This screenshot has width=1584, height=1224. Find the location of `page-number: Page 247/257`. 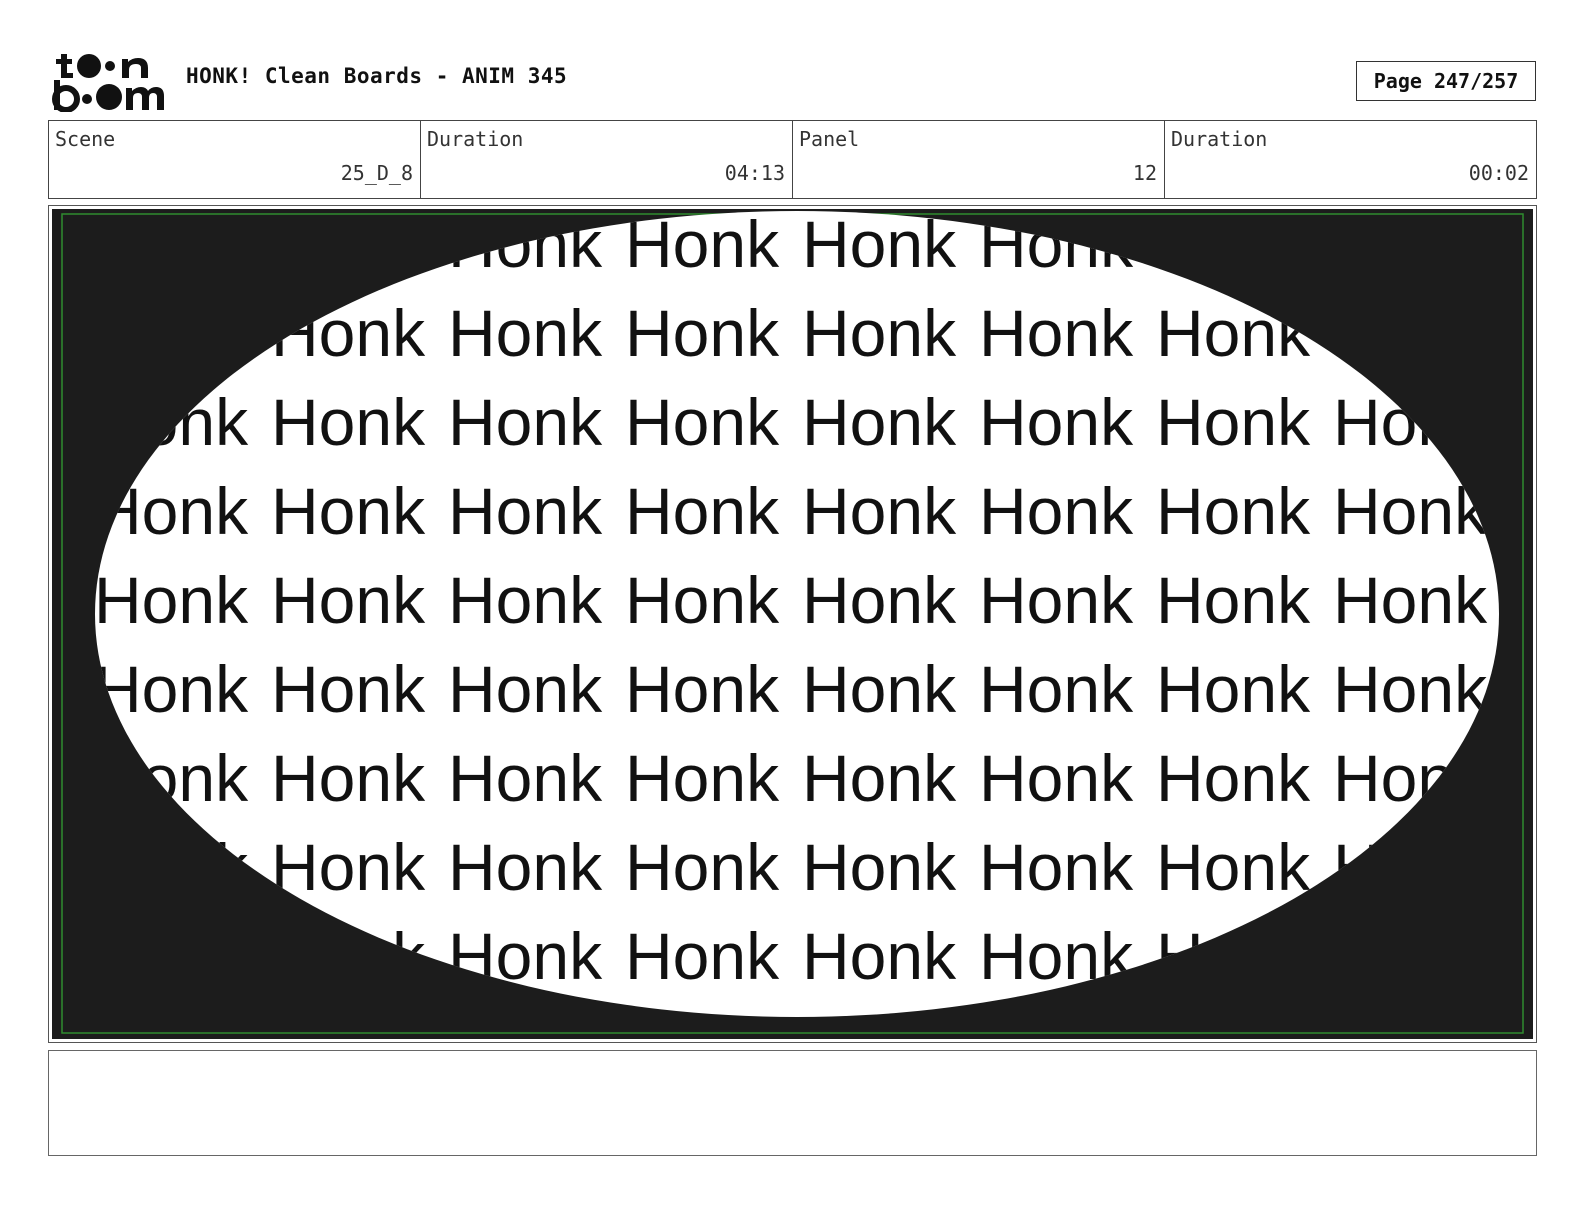

page-number: Page 247/257 is located at coordinates (1446, 81).